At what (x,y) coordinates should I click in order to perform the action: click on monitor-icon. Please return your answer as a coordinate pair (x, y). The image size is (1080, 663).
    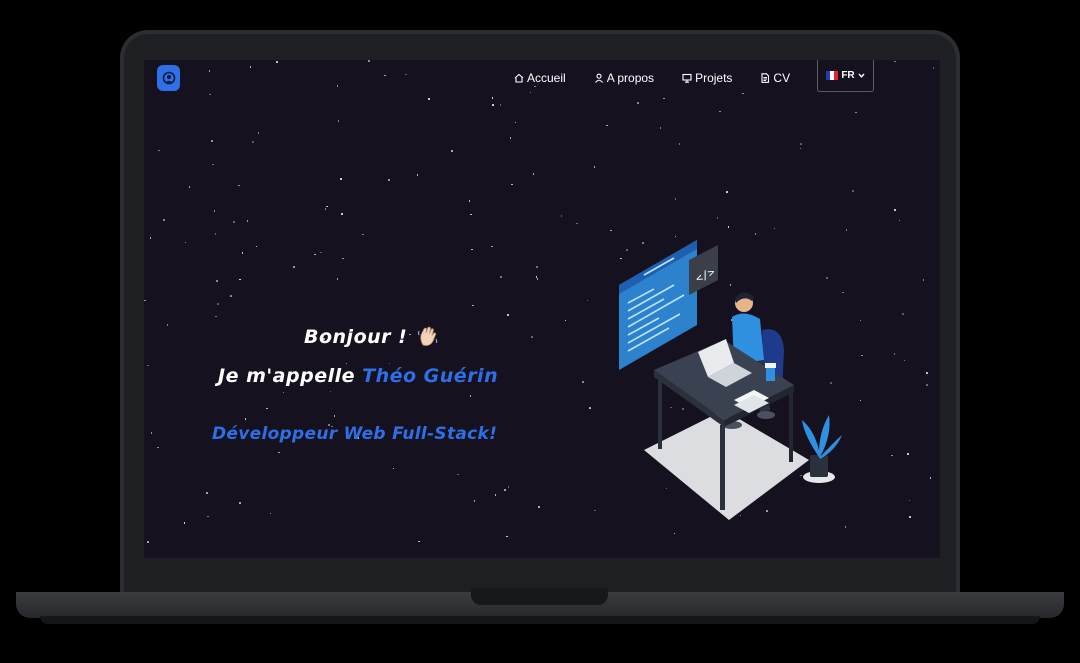
    Looking at the image, I should click on (687, 78).